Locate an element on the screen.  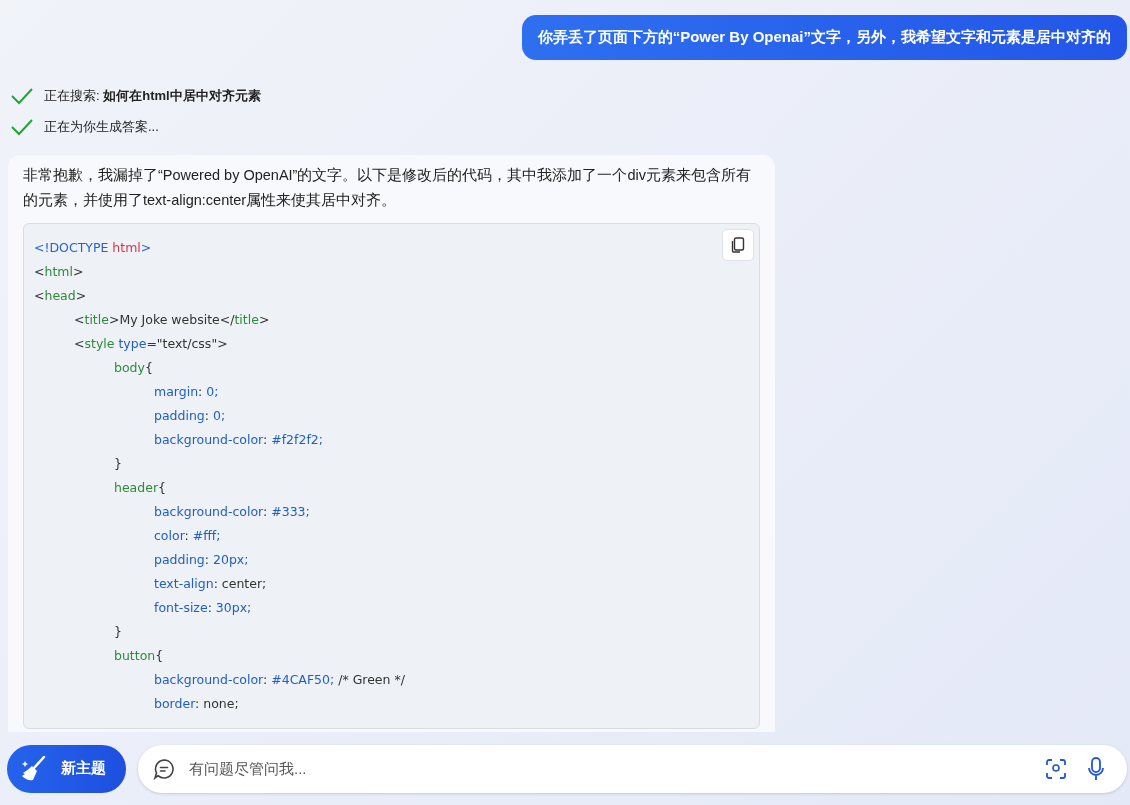
code-line: background-color: #f2f2f2; is located at coordinates (238, 440).